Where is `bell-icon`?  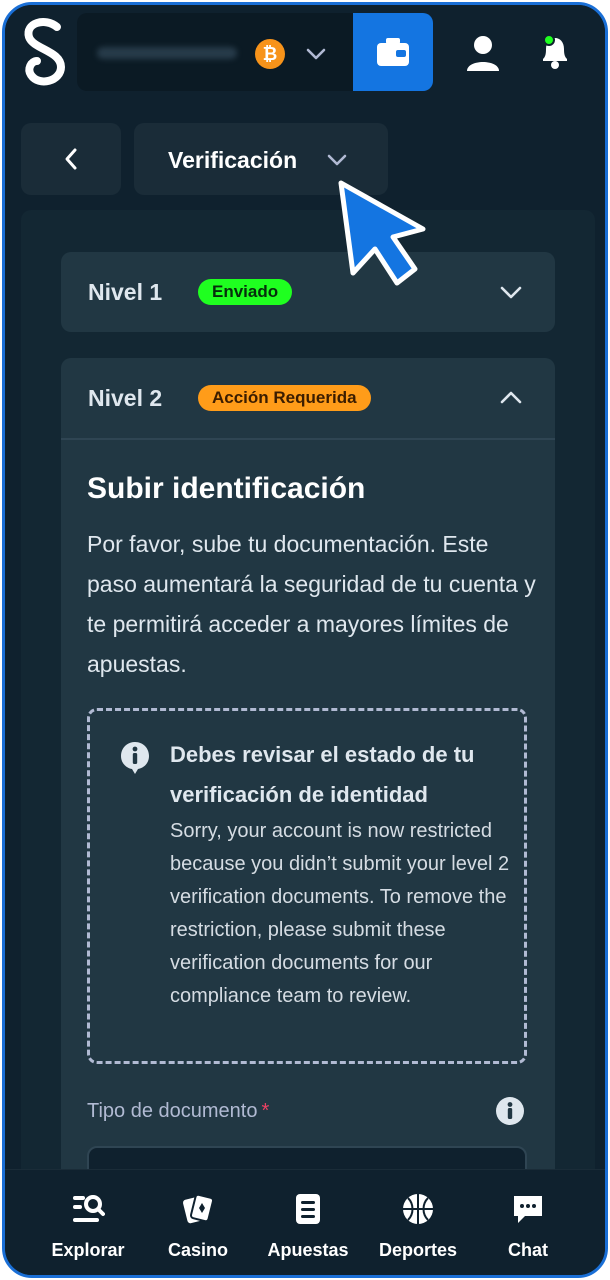
bell-icon is located at coordinates (555, 51).